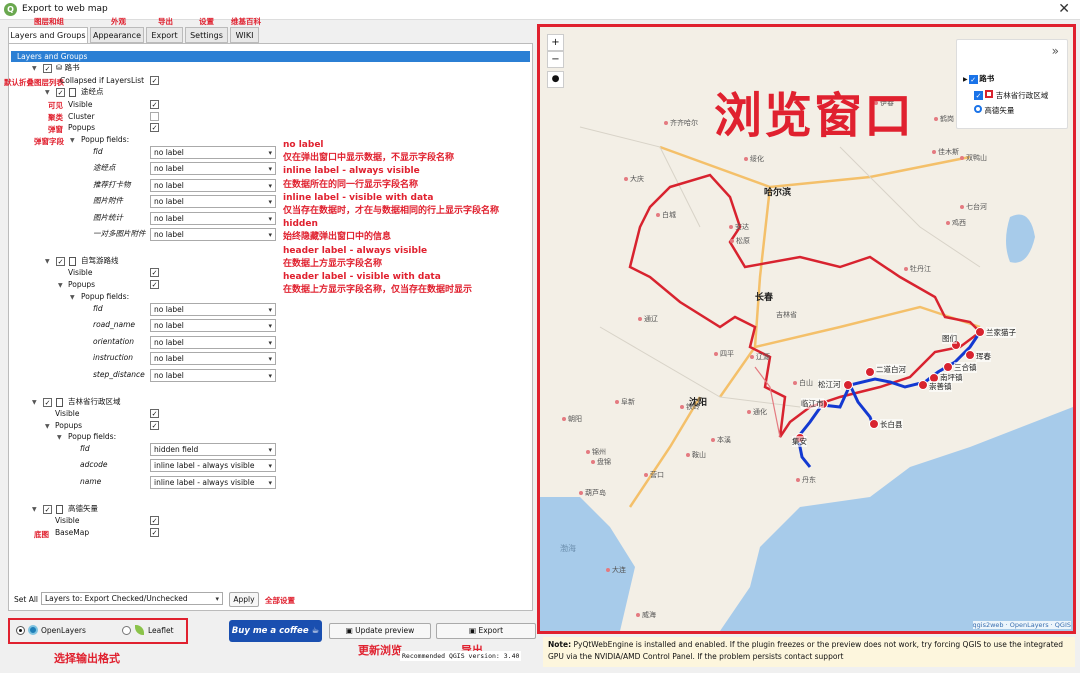 Image resolution: width=1080 pixels, height=673 pixels. Describe the element at coordinates (48, 35) in the screenshot. I see `tab-layers-groups: Layers and Groups` at that location.